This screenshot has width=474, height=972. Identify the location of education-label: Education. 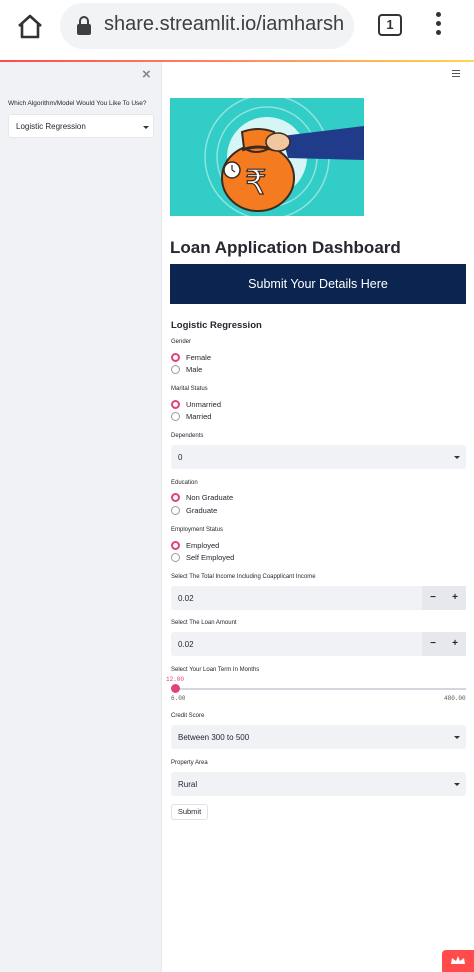
(184, 483).